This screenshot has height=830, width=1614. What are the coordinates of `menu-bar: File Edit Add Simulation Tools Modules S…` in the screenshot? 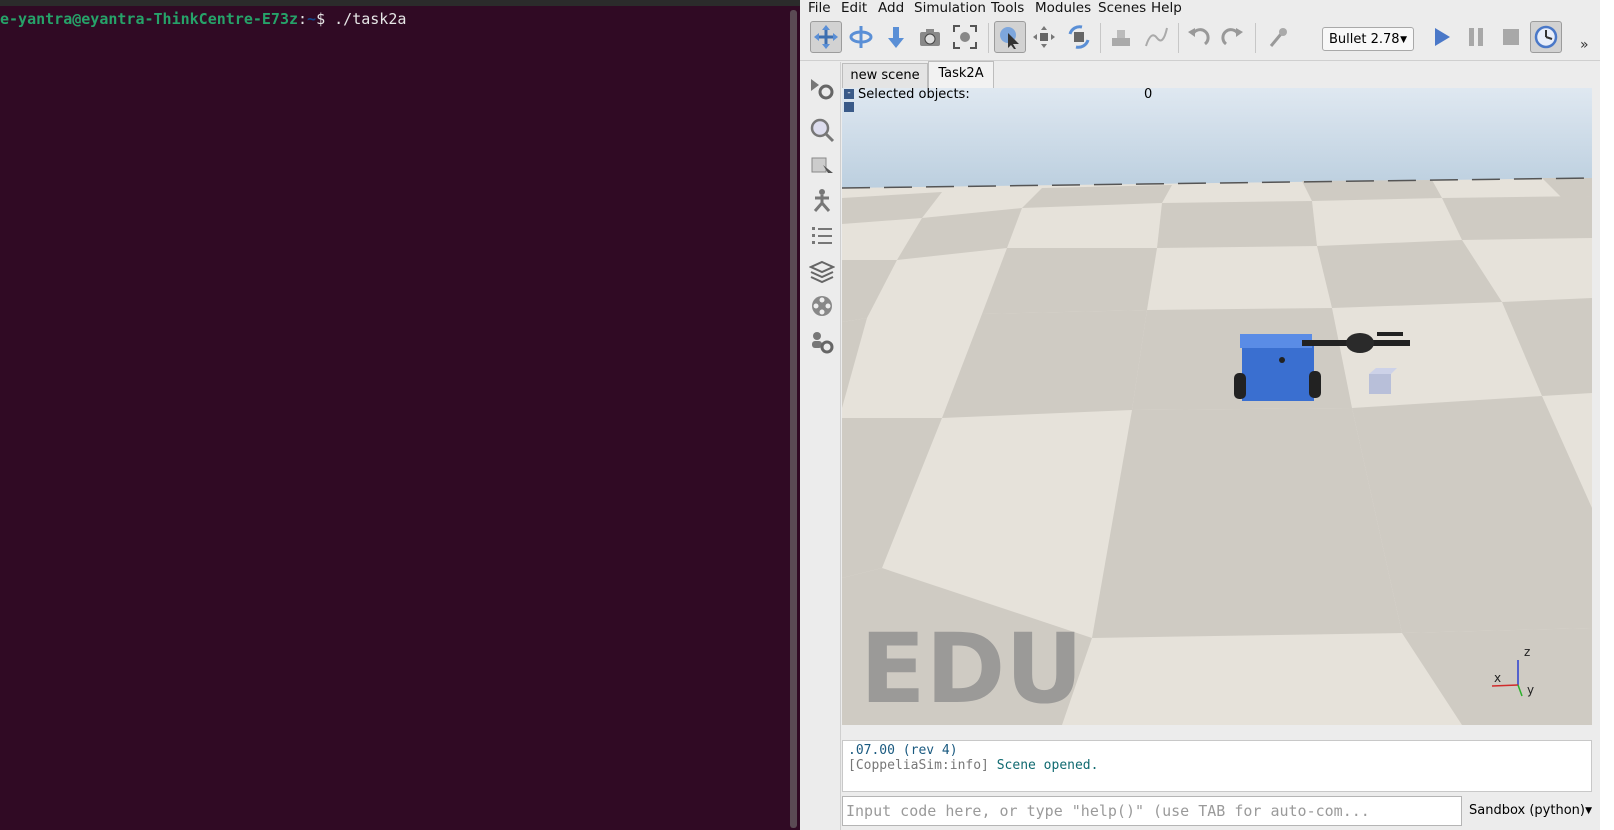 It's located at (1200, 8).